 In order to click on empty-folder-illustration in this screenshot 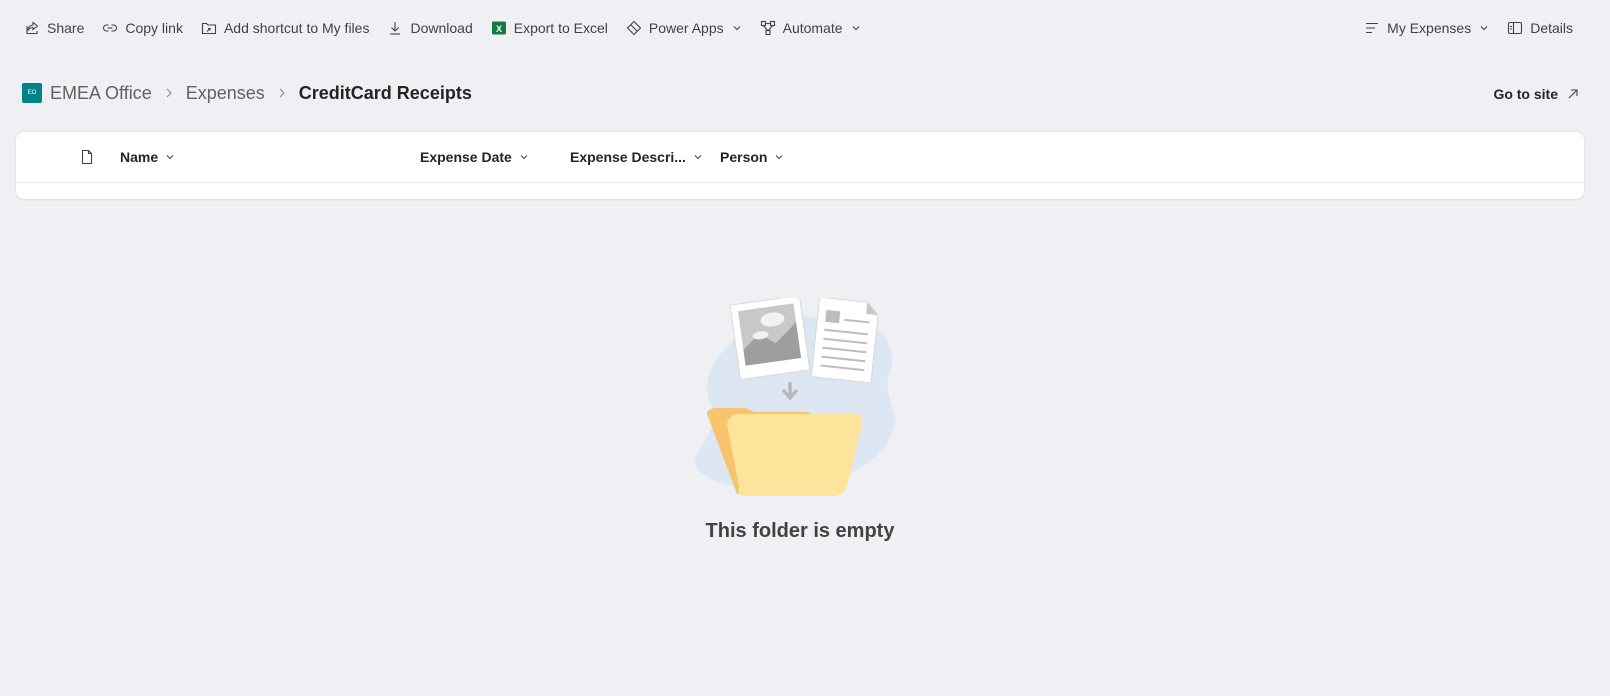, I will do `click(795, 397)`.